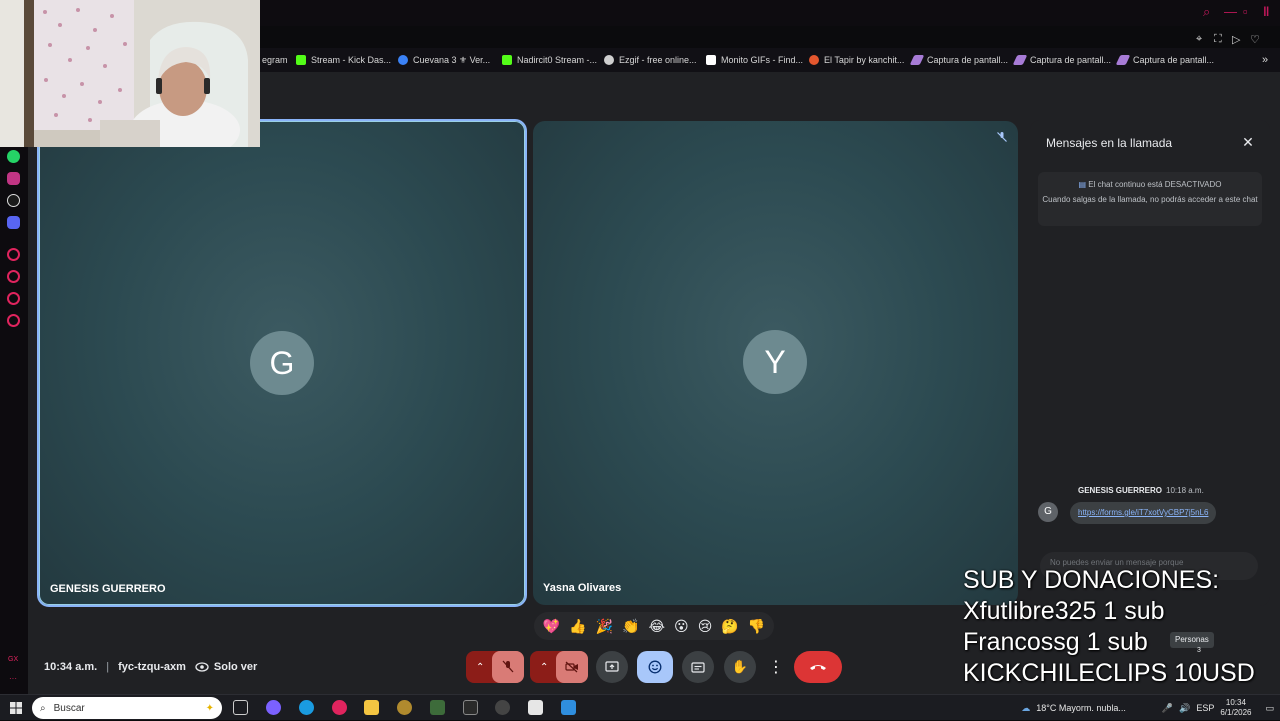  I want to click on cuevana-icon, so click(403, 60).